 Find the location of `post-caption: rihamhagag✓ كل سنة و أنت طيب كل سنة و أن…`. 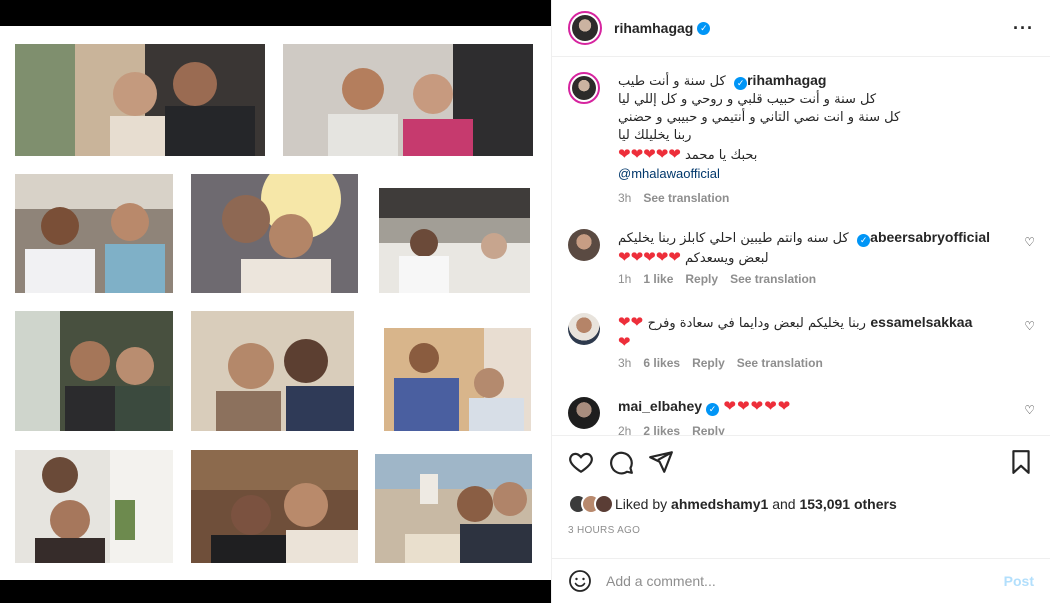

post-caption: rihamhagag✓ كل سنة و أنت طيب كل سنة و أن… is located at coordinates (801, 138).